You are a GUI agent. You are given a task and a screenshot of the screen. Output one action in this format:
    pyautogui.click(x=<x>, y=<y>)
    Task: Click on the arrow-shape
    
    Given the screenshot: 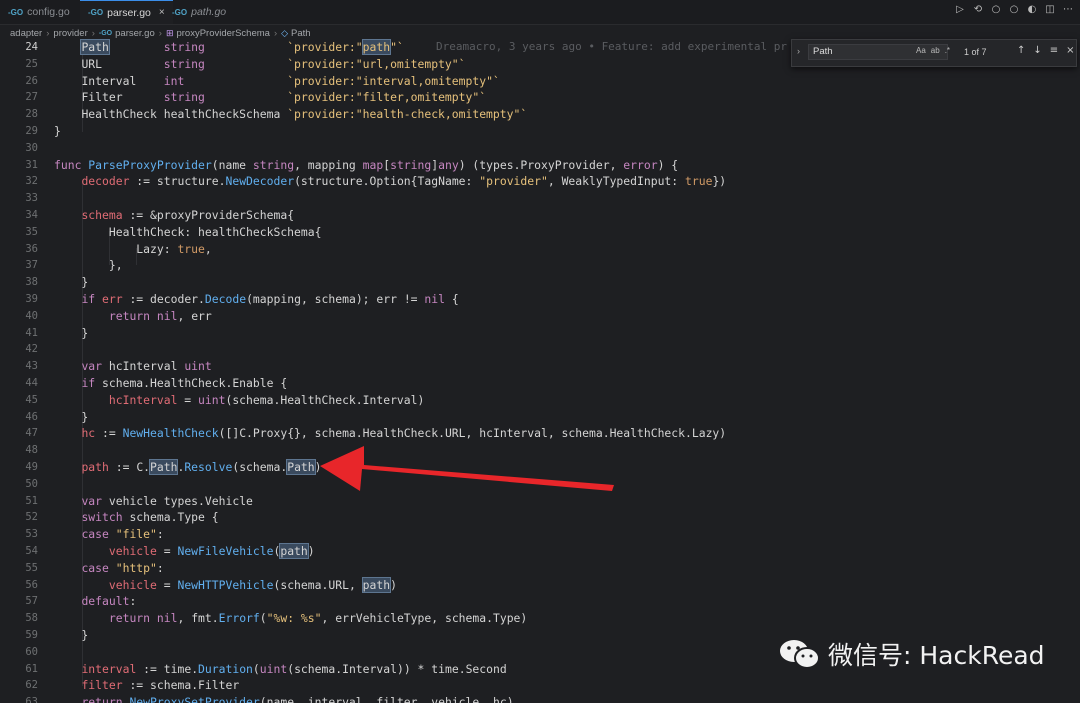 What is the action you would take?
    pyautogui.click(x=467, y=468)
    